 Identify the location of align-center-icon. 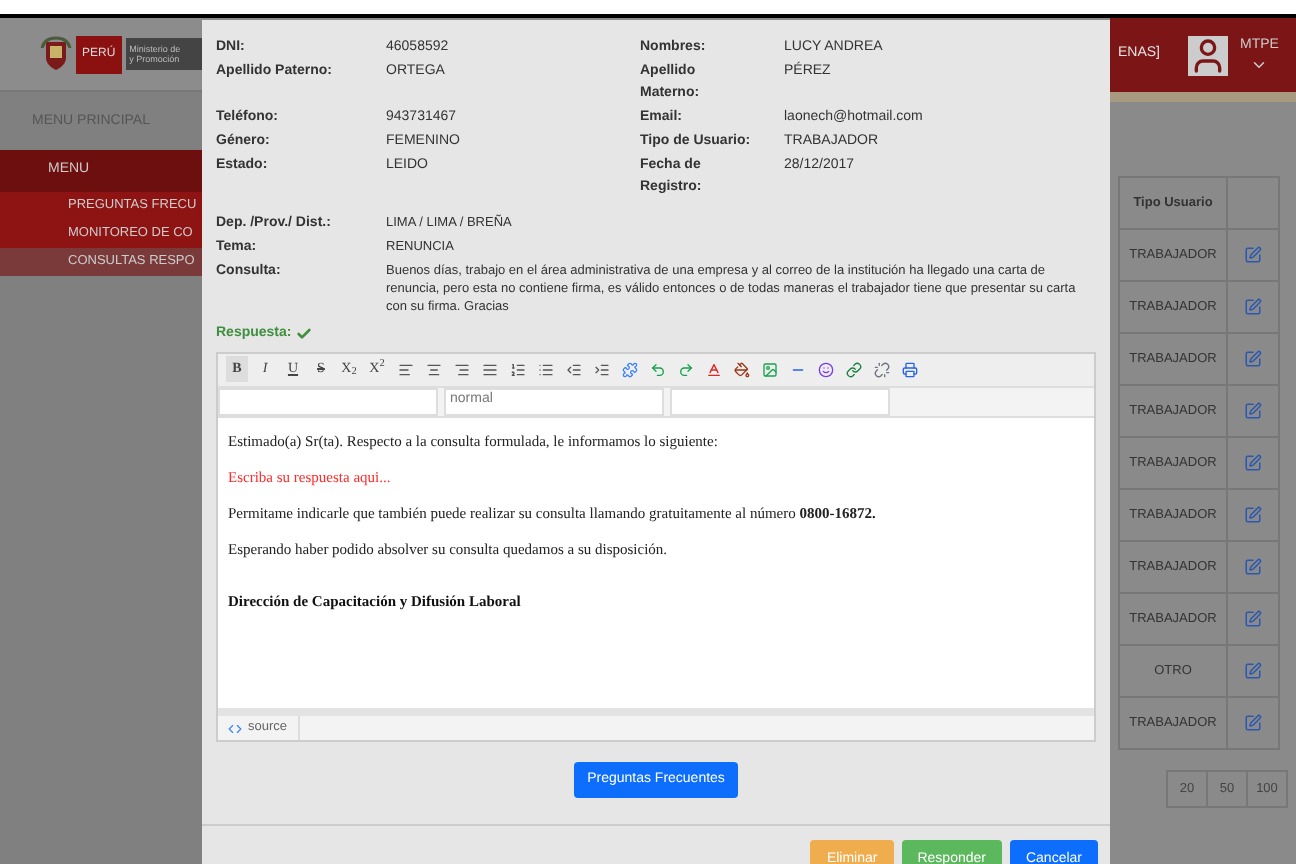
(433, 369).